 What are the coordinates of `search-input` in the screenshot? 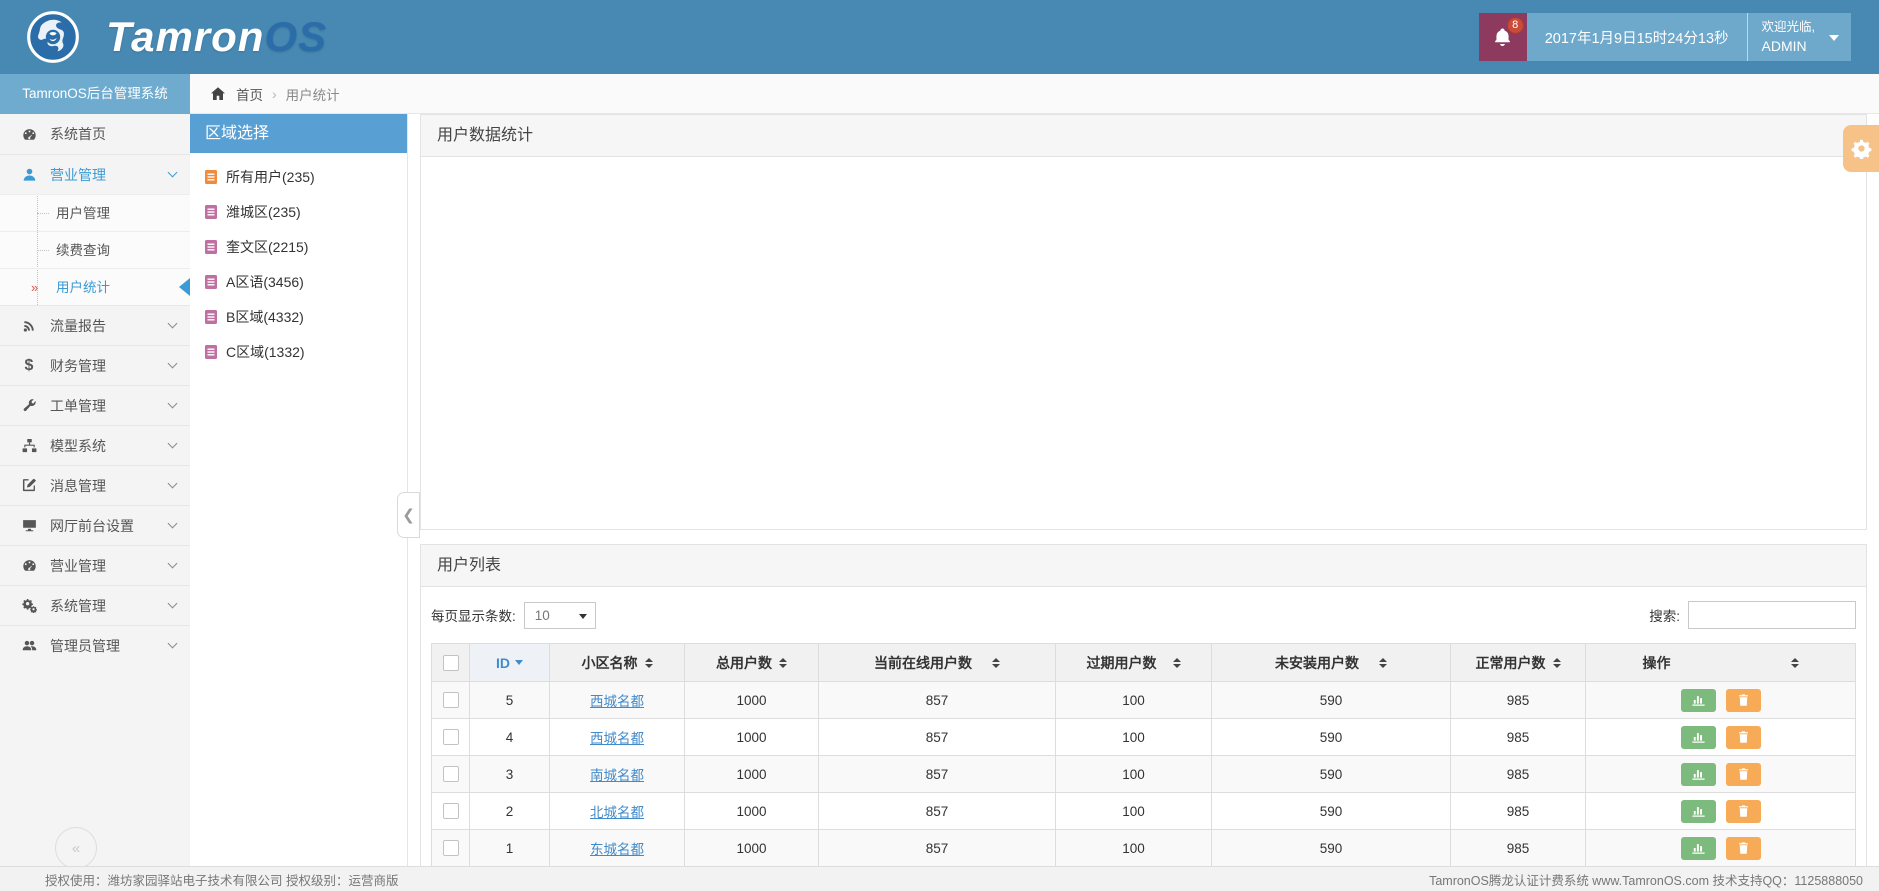 It's located at (1772, 615).